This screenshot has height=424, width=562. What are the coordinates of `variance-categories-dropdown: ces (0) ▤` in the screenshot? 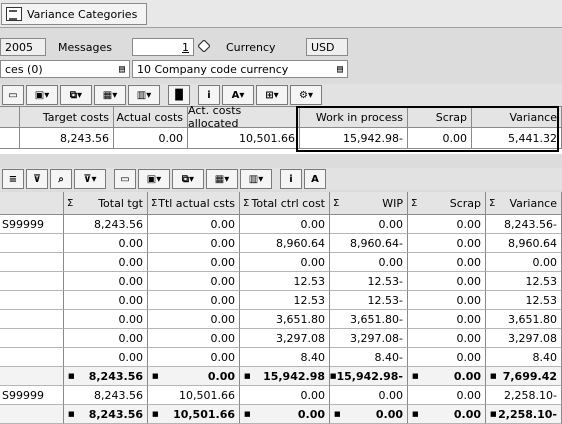 It's located at (65, 69).